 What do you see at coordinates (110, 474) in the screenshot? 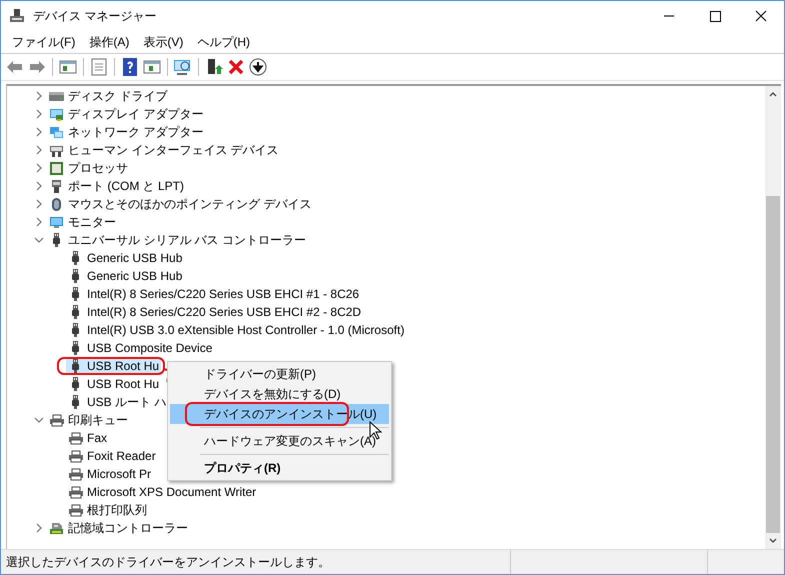
I see `tree-item: Microsoft Pr` at bounding box center [110, 474].